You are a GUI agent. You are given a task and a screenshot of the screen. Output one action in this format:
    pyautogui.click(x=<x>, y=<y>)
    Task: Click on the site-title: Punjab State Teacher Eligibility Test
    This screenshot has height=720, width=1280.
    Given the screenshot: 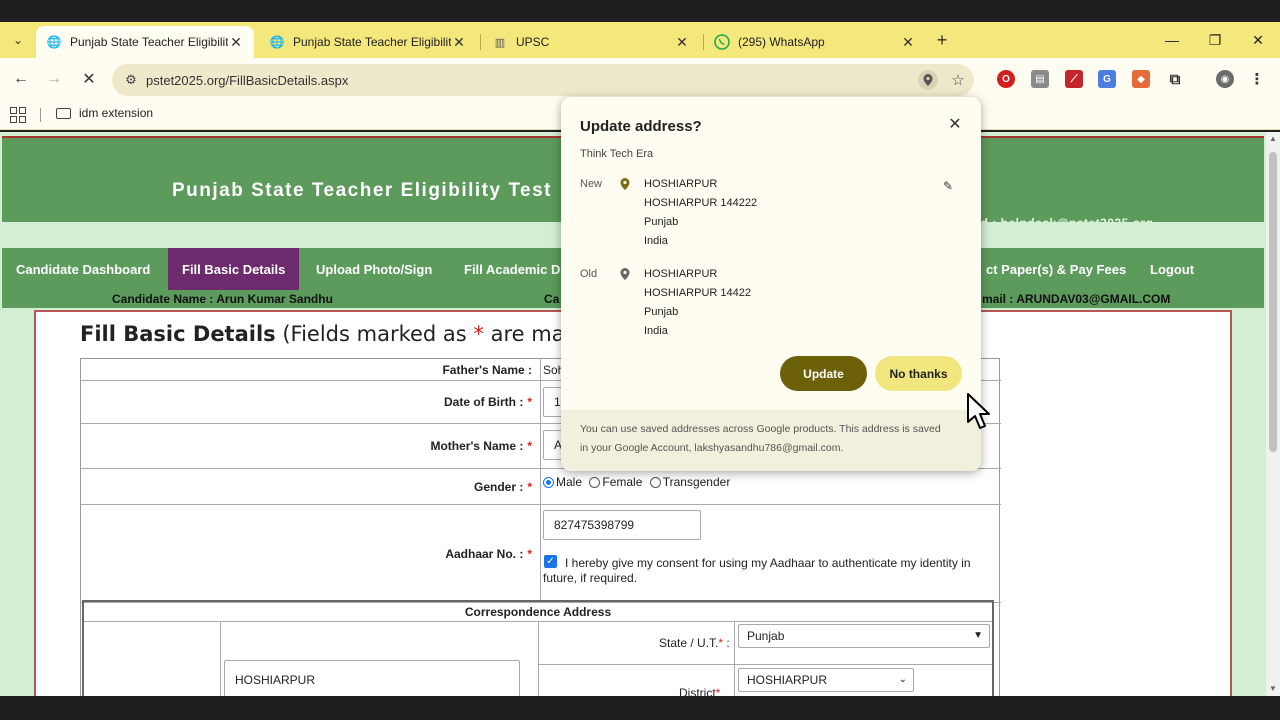 What is the action you would take?
    pyautogui.click(x=362, y=190)
    